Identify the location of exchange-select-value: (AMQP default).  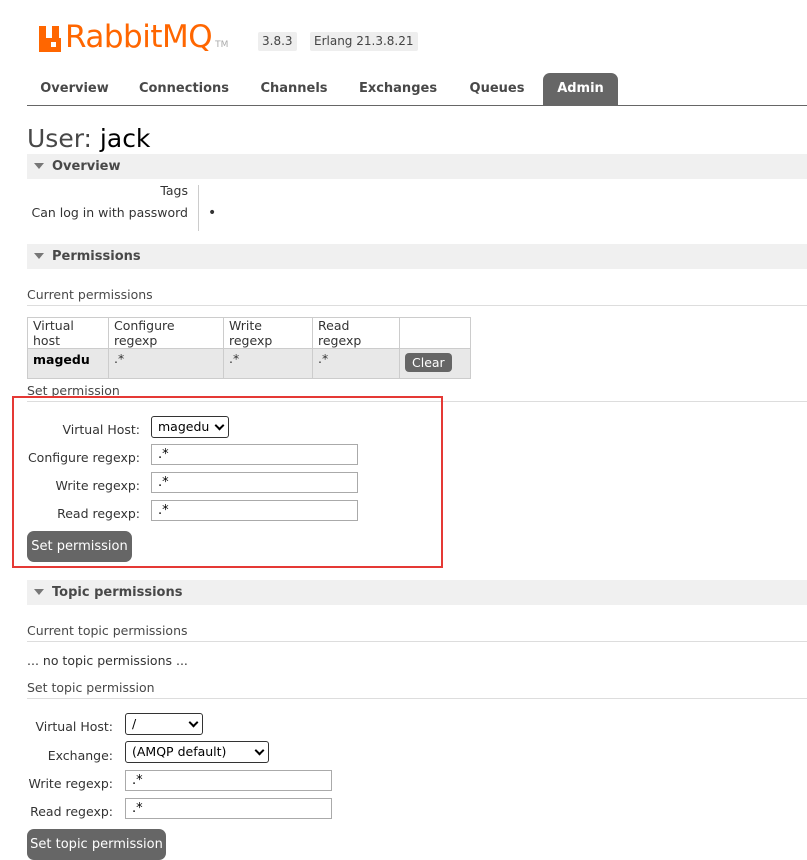
(179, 751).